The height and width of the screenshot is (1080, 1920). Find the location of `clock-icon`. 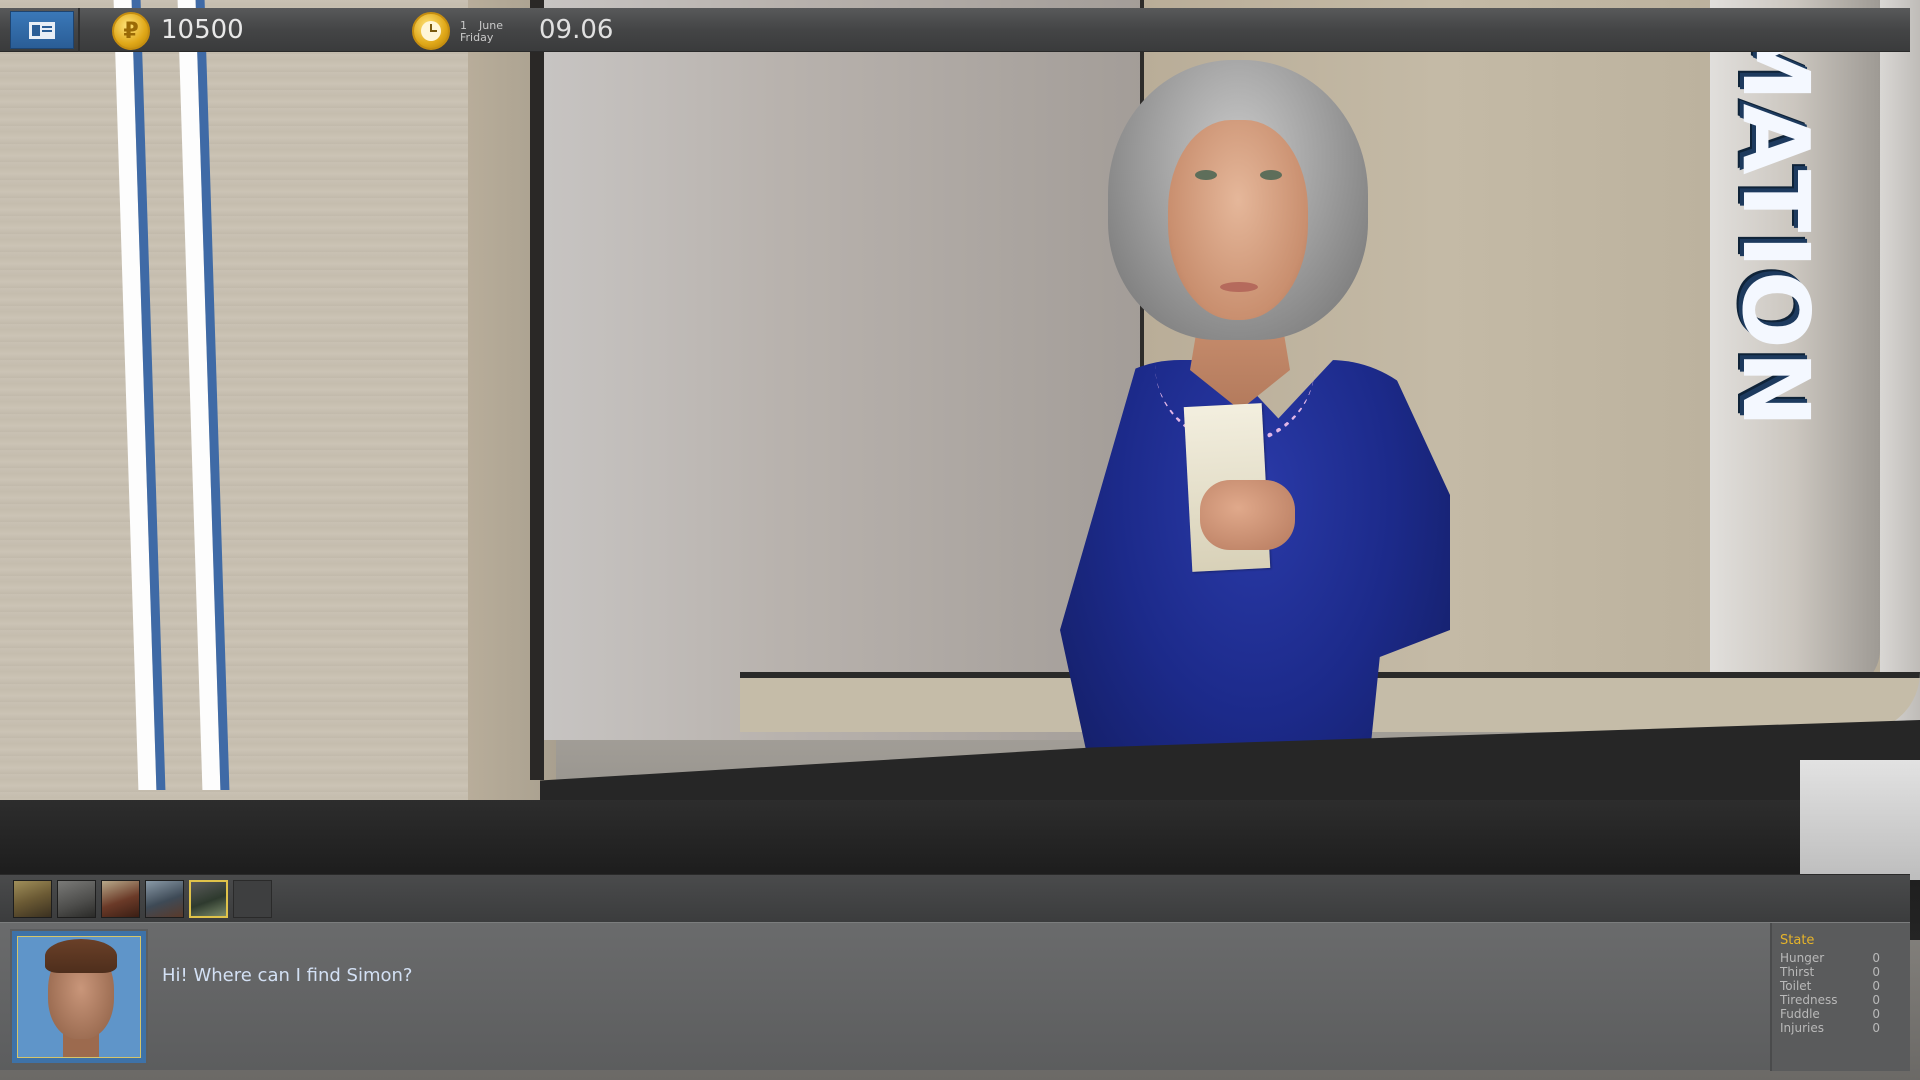

clock-icon is located at coordinates (431, 31).